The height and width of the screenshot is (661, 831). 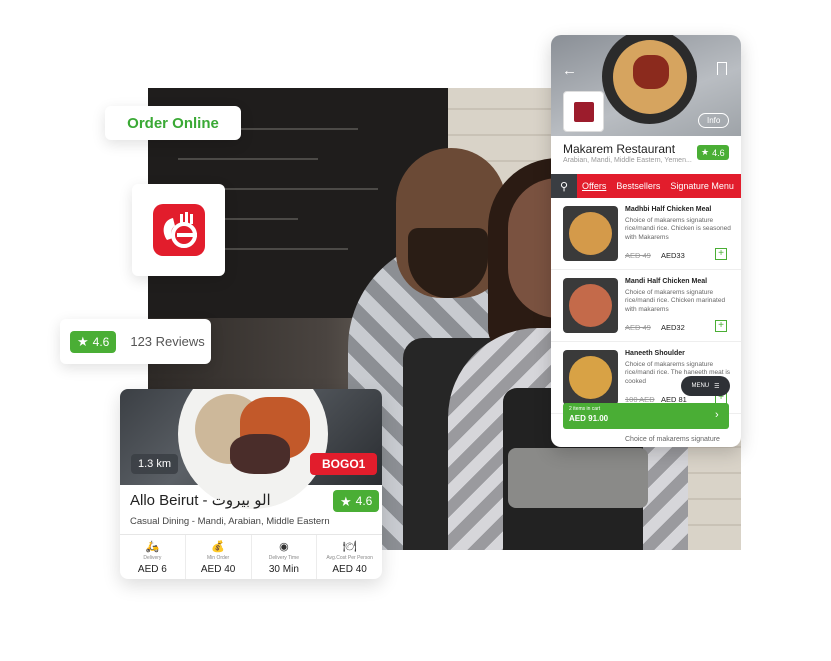 I want to click on order-online-label: Order Online, so click(x=173, y=123).